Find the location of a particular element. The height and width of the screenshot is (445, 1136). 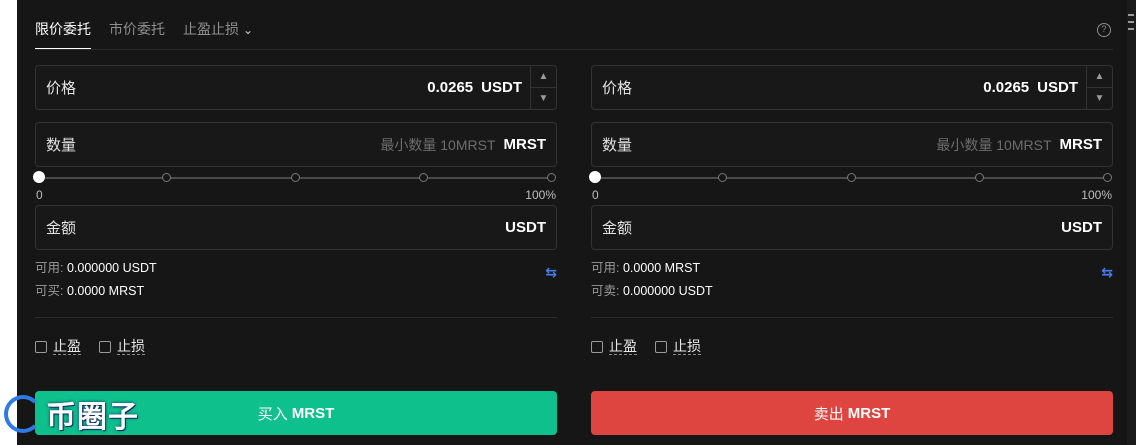

buy-amount-field: 金额 USDT is located at coordinates (296, 227).